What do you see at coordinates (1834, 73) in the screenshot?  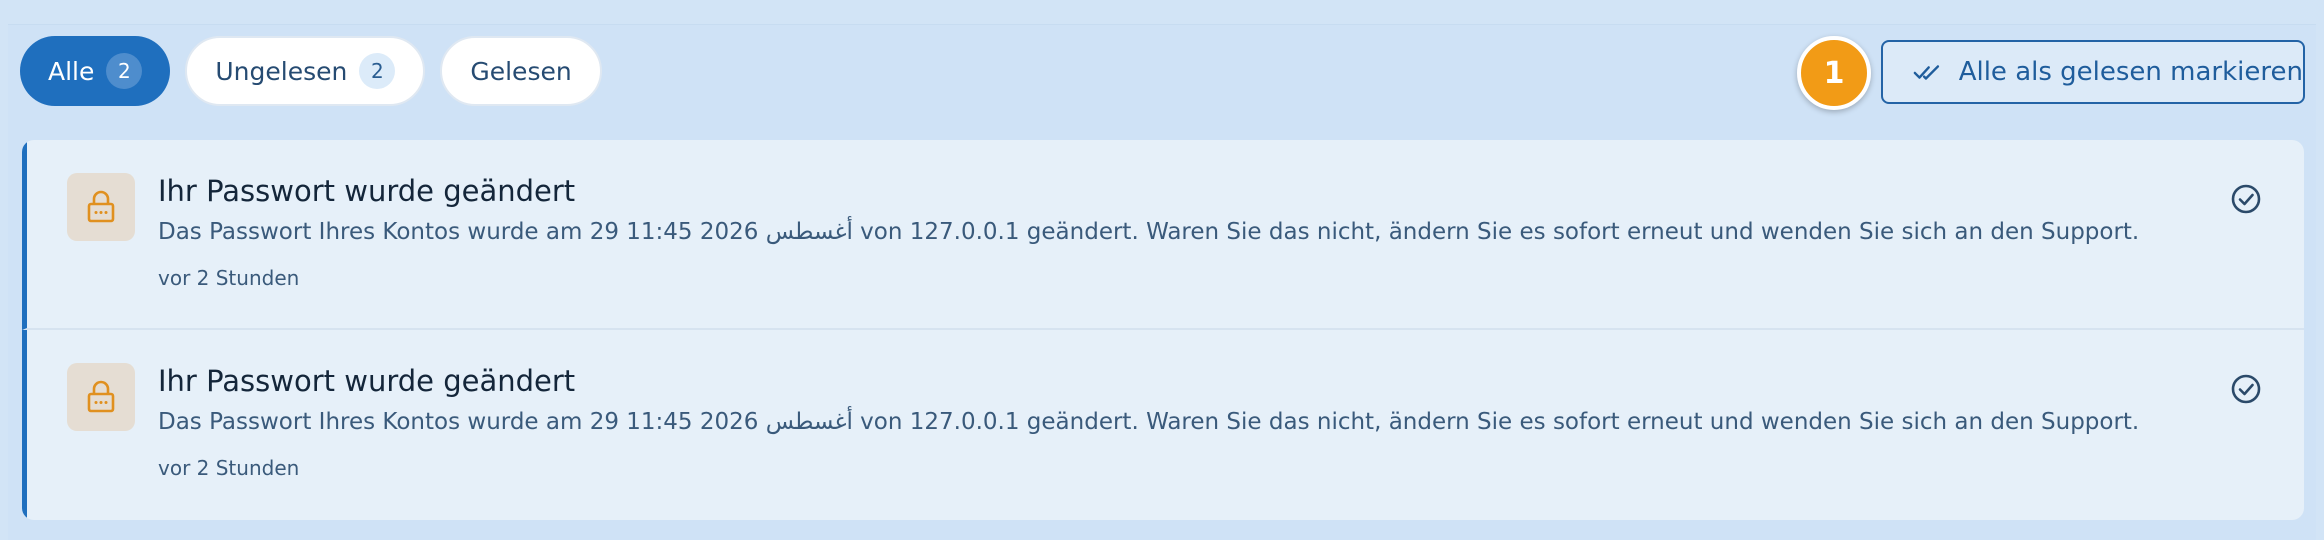 I see `step-marker: 1` at bounding box center [1834, 73].